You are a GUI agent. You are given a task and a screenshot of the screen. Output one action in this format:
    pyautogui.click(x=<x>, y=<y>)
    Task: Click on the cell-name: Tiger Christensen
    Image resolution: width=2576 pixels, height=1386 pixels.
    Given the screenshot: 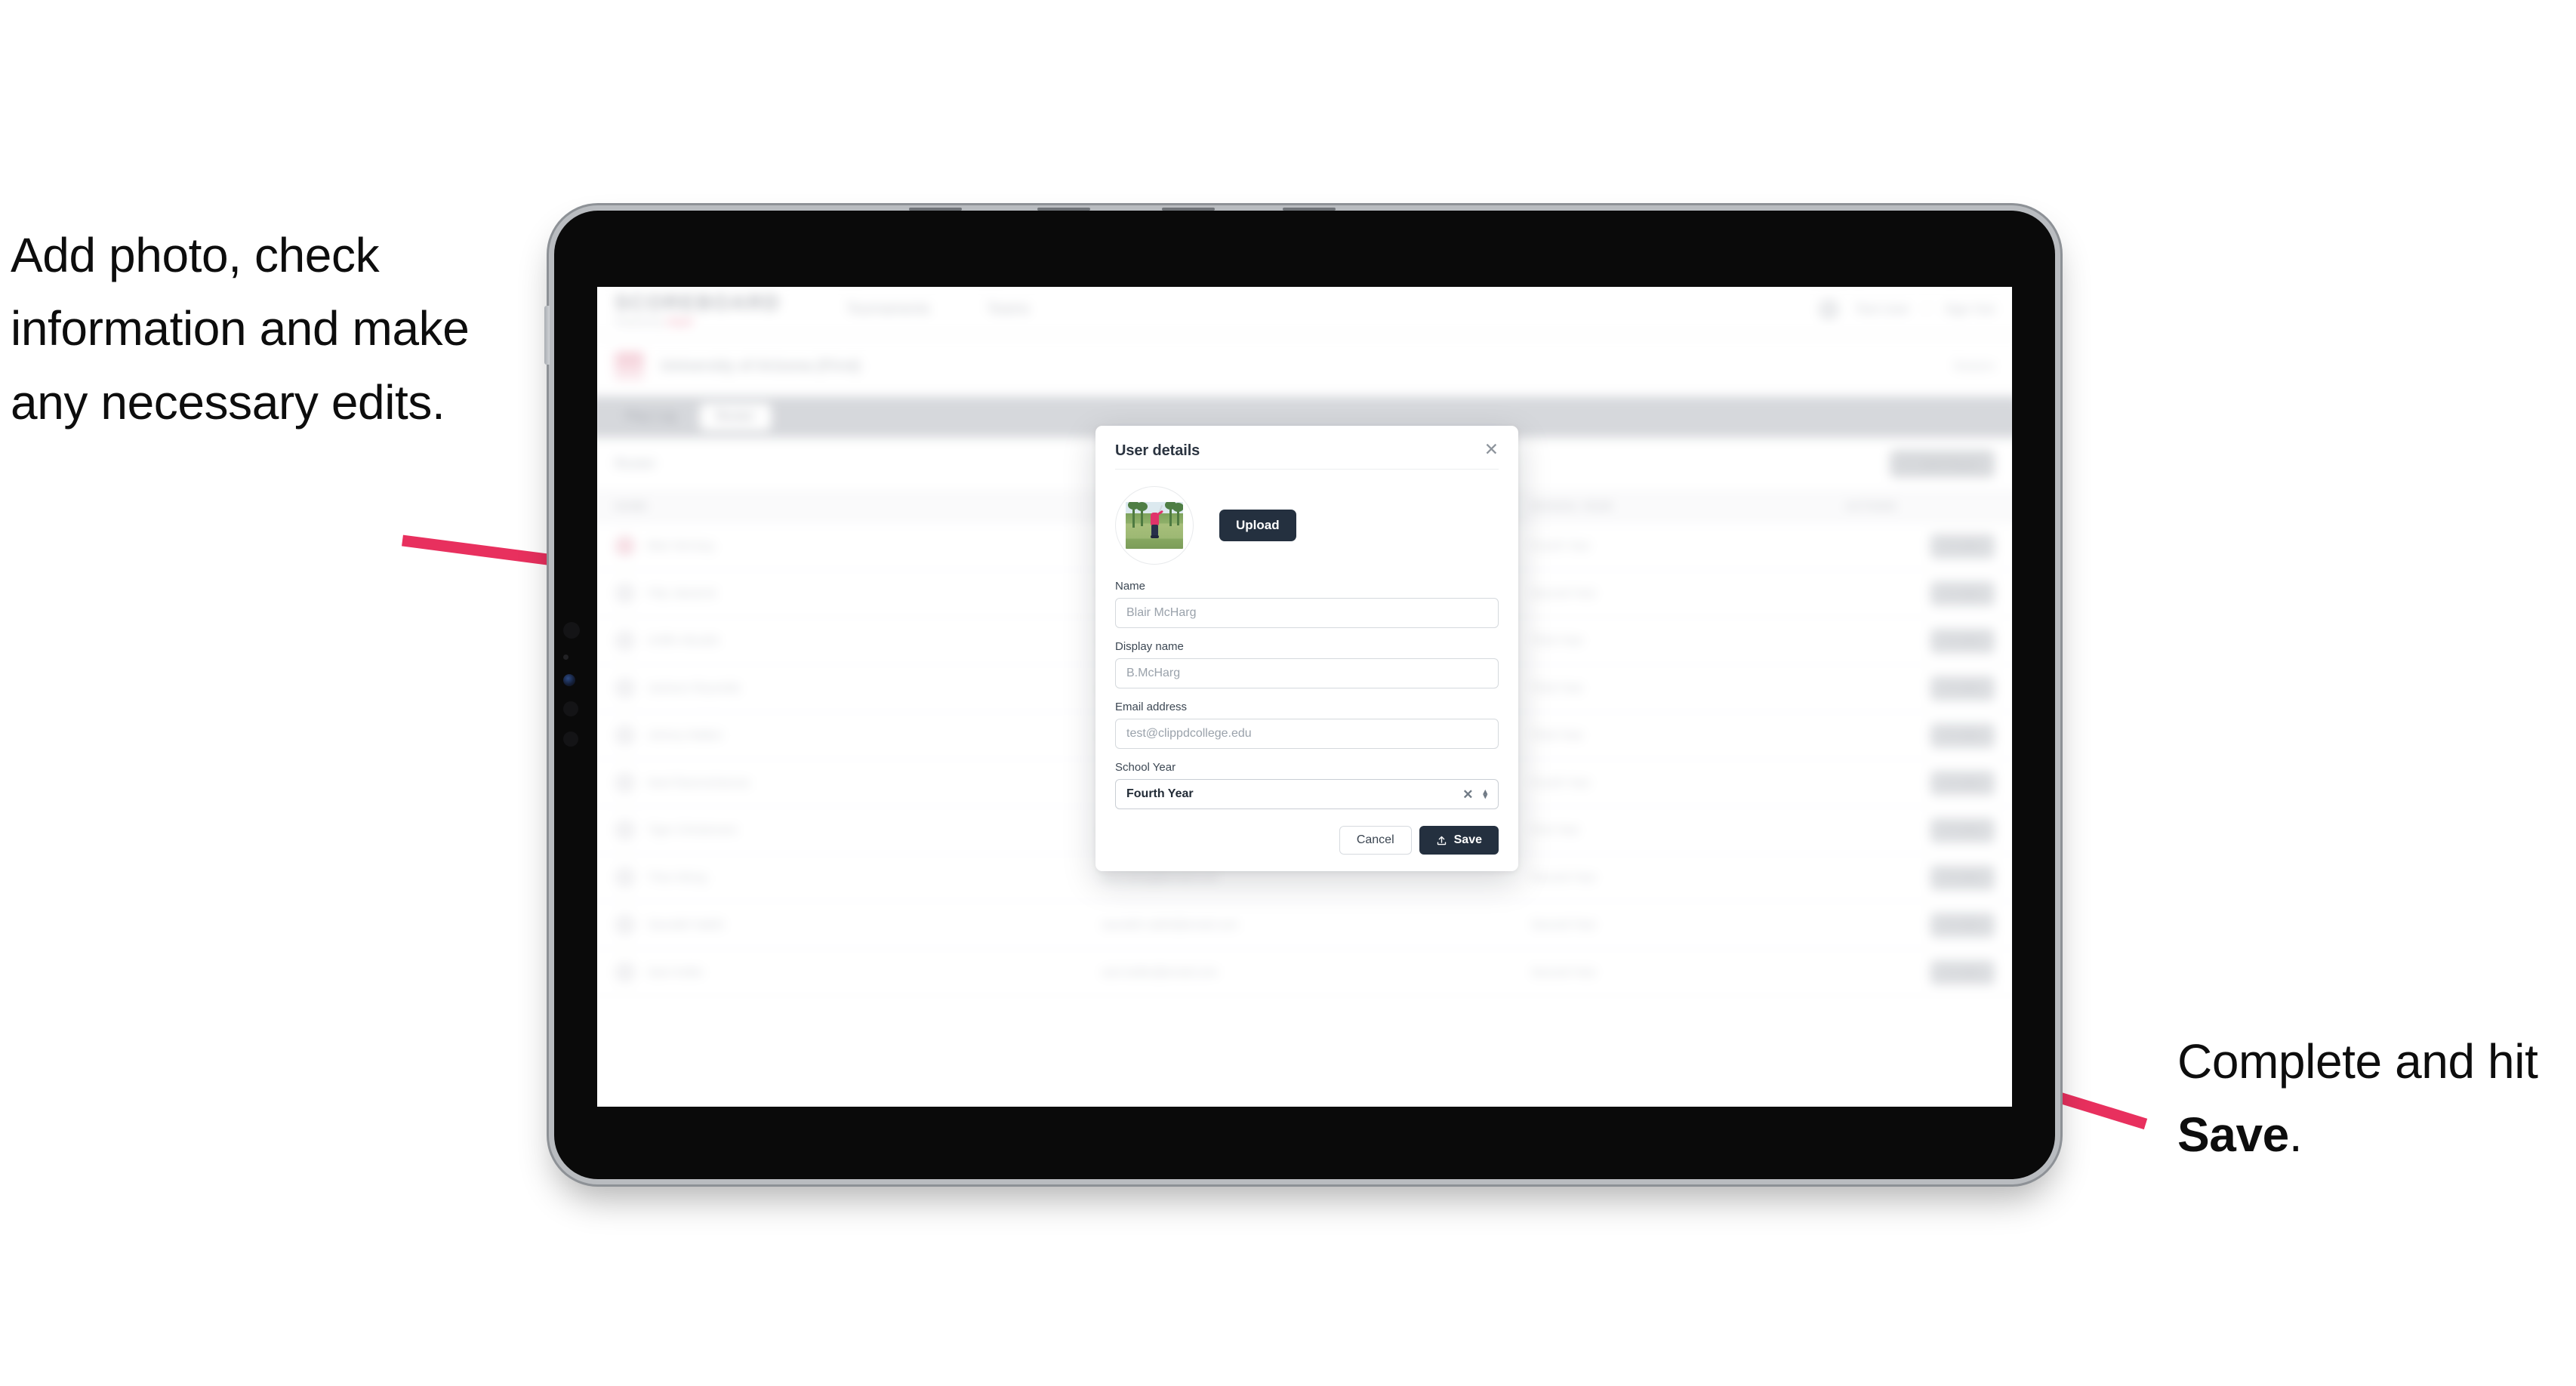 What is the action you would take?
    pyautogui.click(x=836, y=830)
    